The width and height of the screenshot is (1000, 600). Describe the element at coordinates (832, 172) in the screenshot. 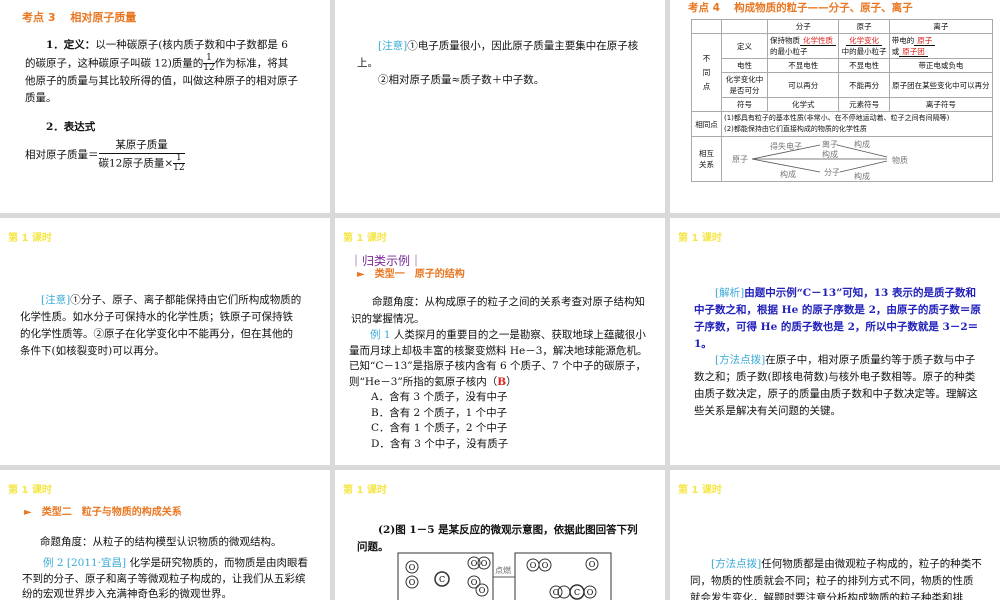

I see `svg-text: 分子` at that location.